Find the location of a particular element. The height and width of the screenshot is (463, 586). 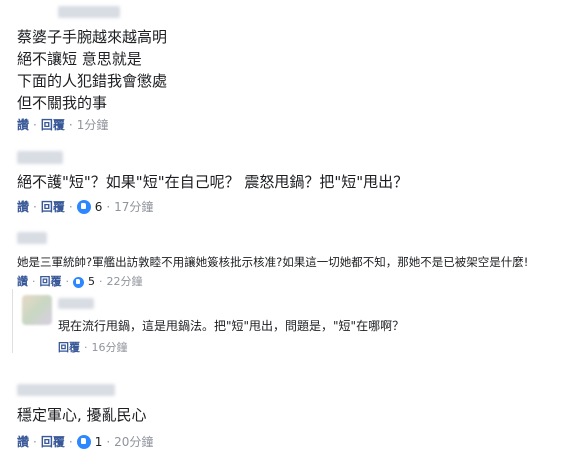

reply-thread-line is located at coordinates (12, 321).